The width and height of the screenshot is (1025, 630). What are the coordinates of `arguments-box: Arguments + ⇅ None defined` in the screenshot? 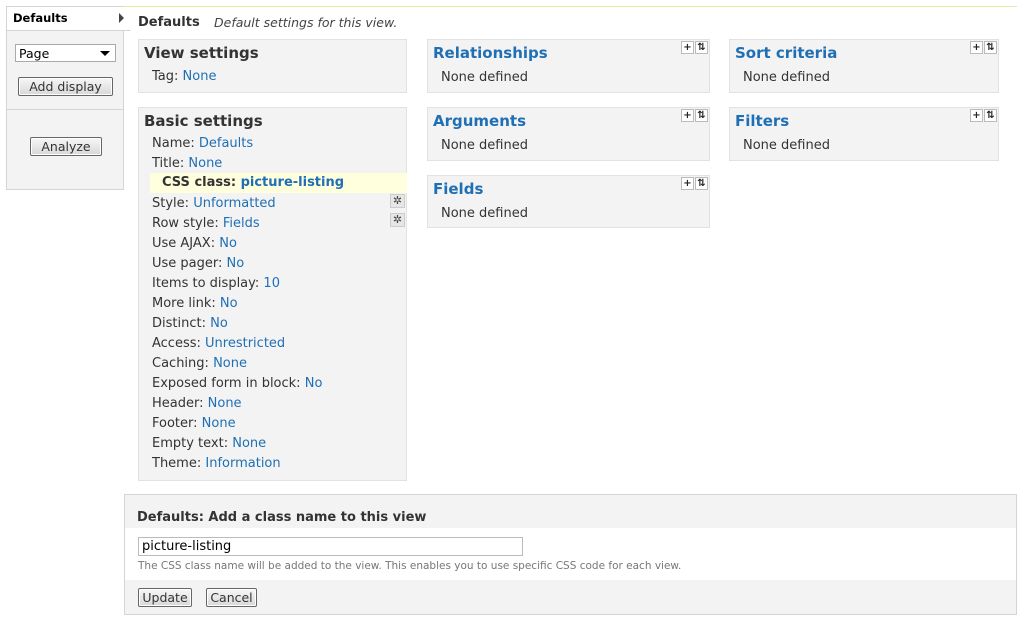 It's located at (568, 134).